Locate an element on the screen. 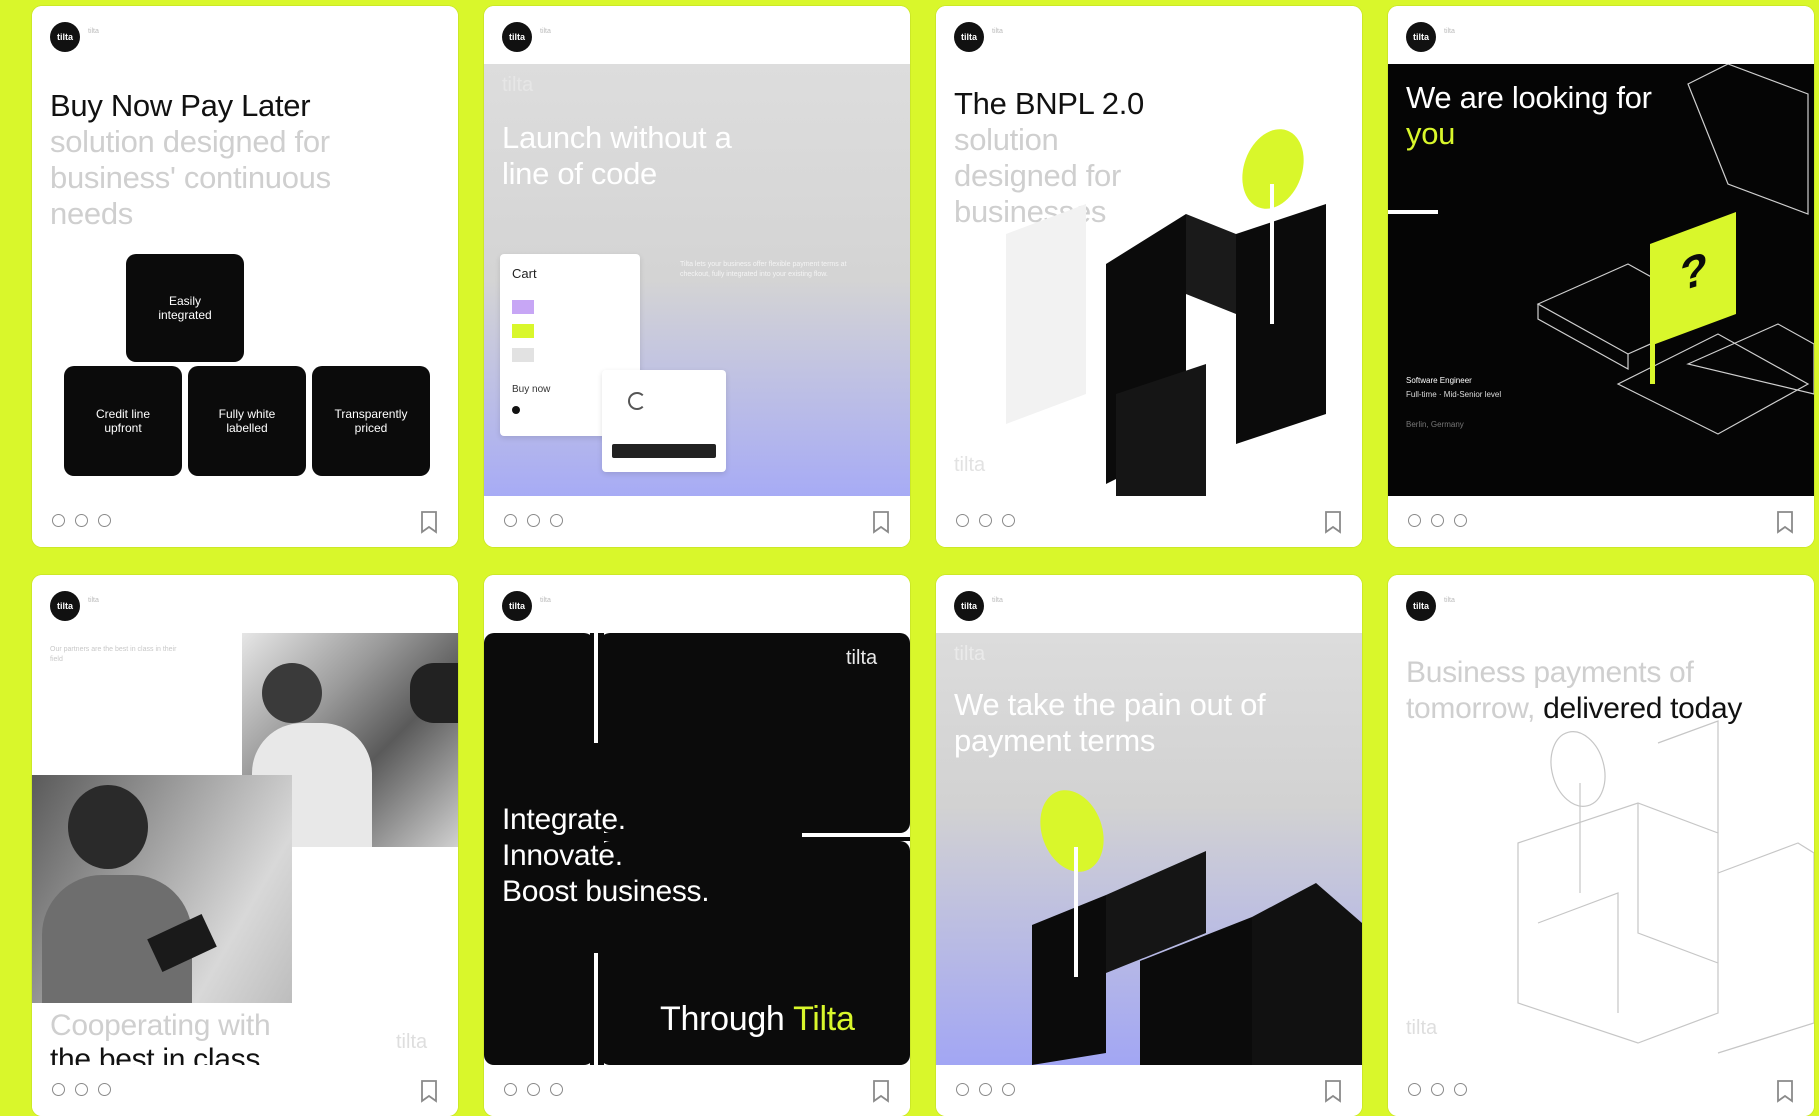 The image size is (1819, 1116). headline-line: Boost business. is located at coordinates (606, 891).